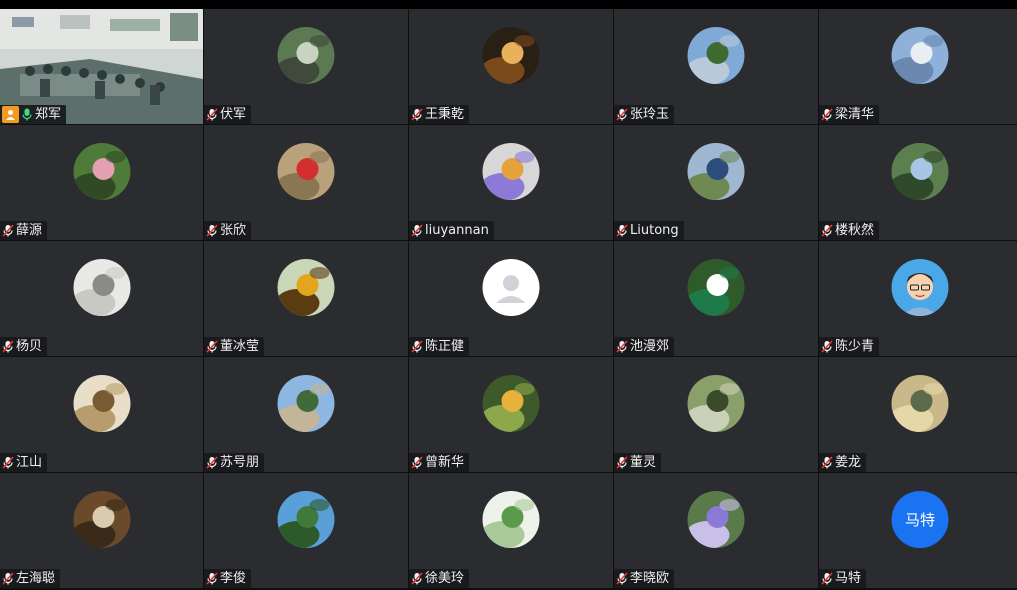 This screenshot has height=590, width=1017. What do you see at coordinates (716, 298) in the screenshot?
I see `participant-tile: 池漫郊` at bounding box center [716, 298].